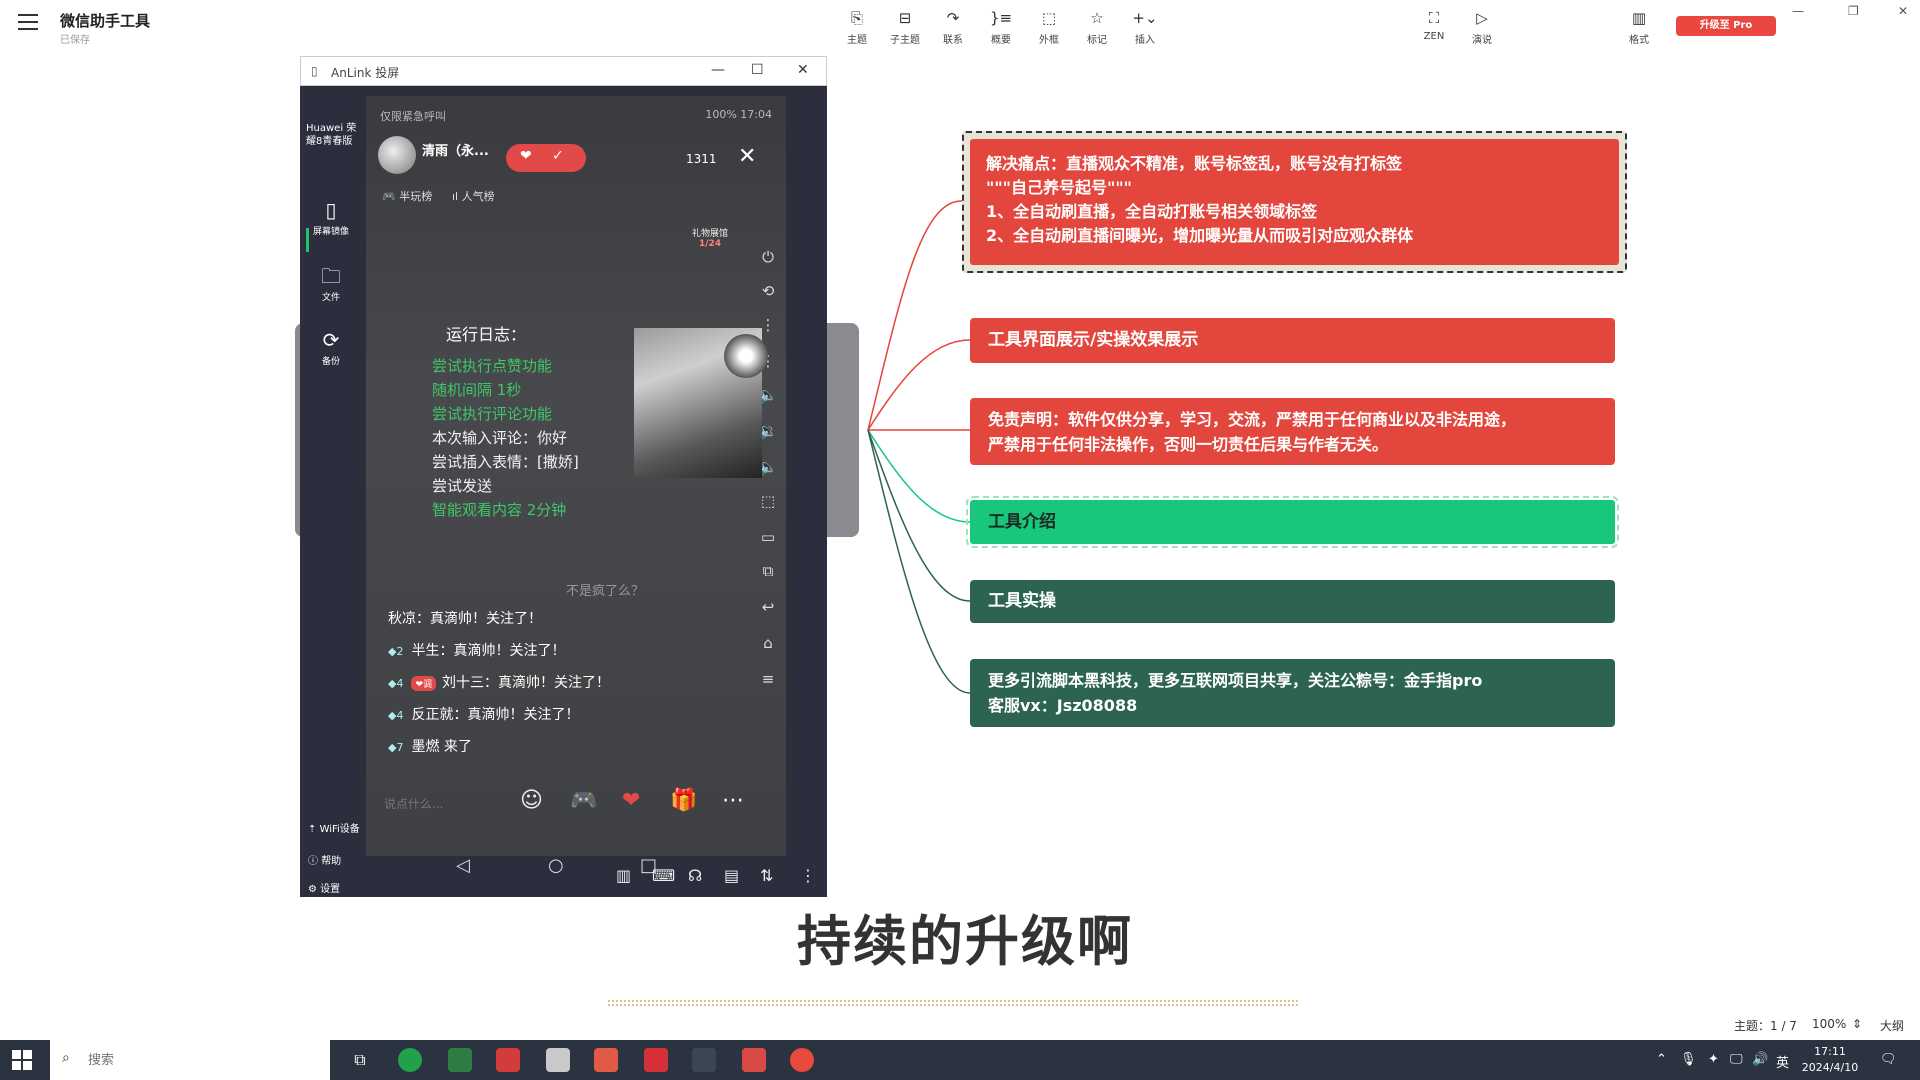 Image resolution: width=1920 pixels, height=1080 pixels. What do you see at coordinates (486, 334) in the screenshot?
I see `run-log-title: 运行日志：` at bounding box center [486, 334].